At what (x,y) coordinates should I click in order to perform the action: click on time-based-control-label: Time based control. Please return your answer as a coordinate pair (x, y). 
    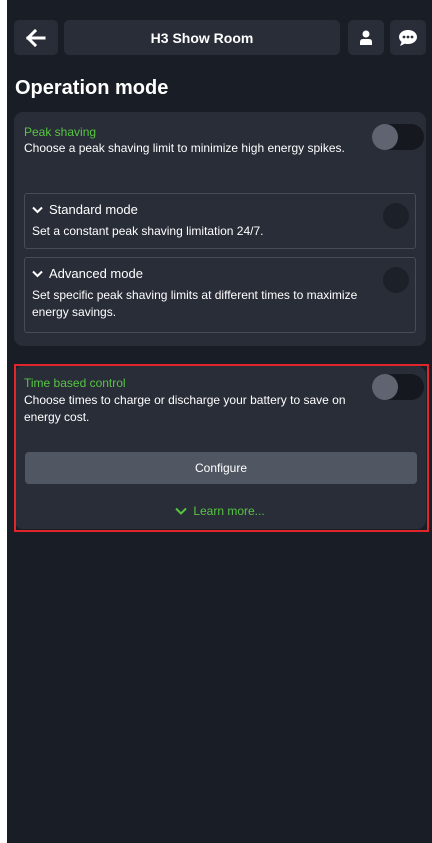
    Looking at the image, I should click on (75, 383).